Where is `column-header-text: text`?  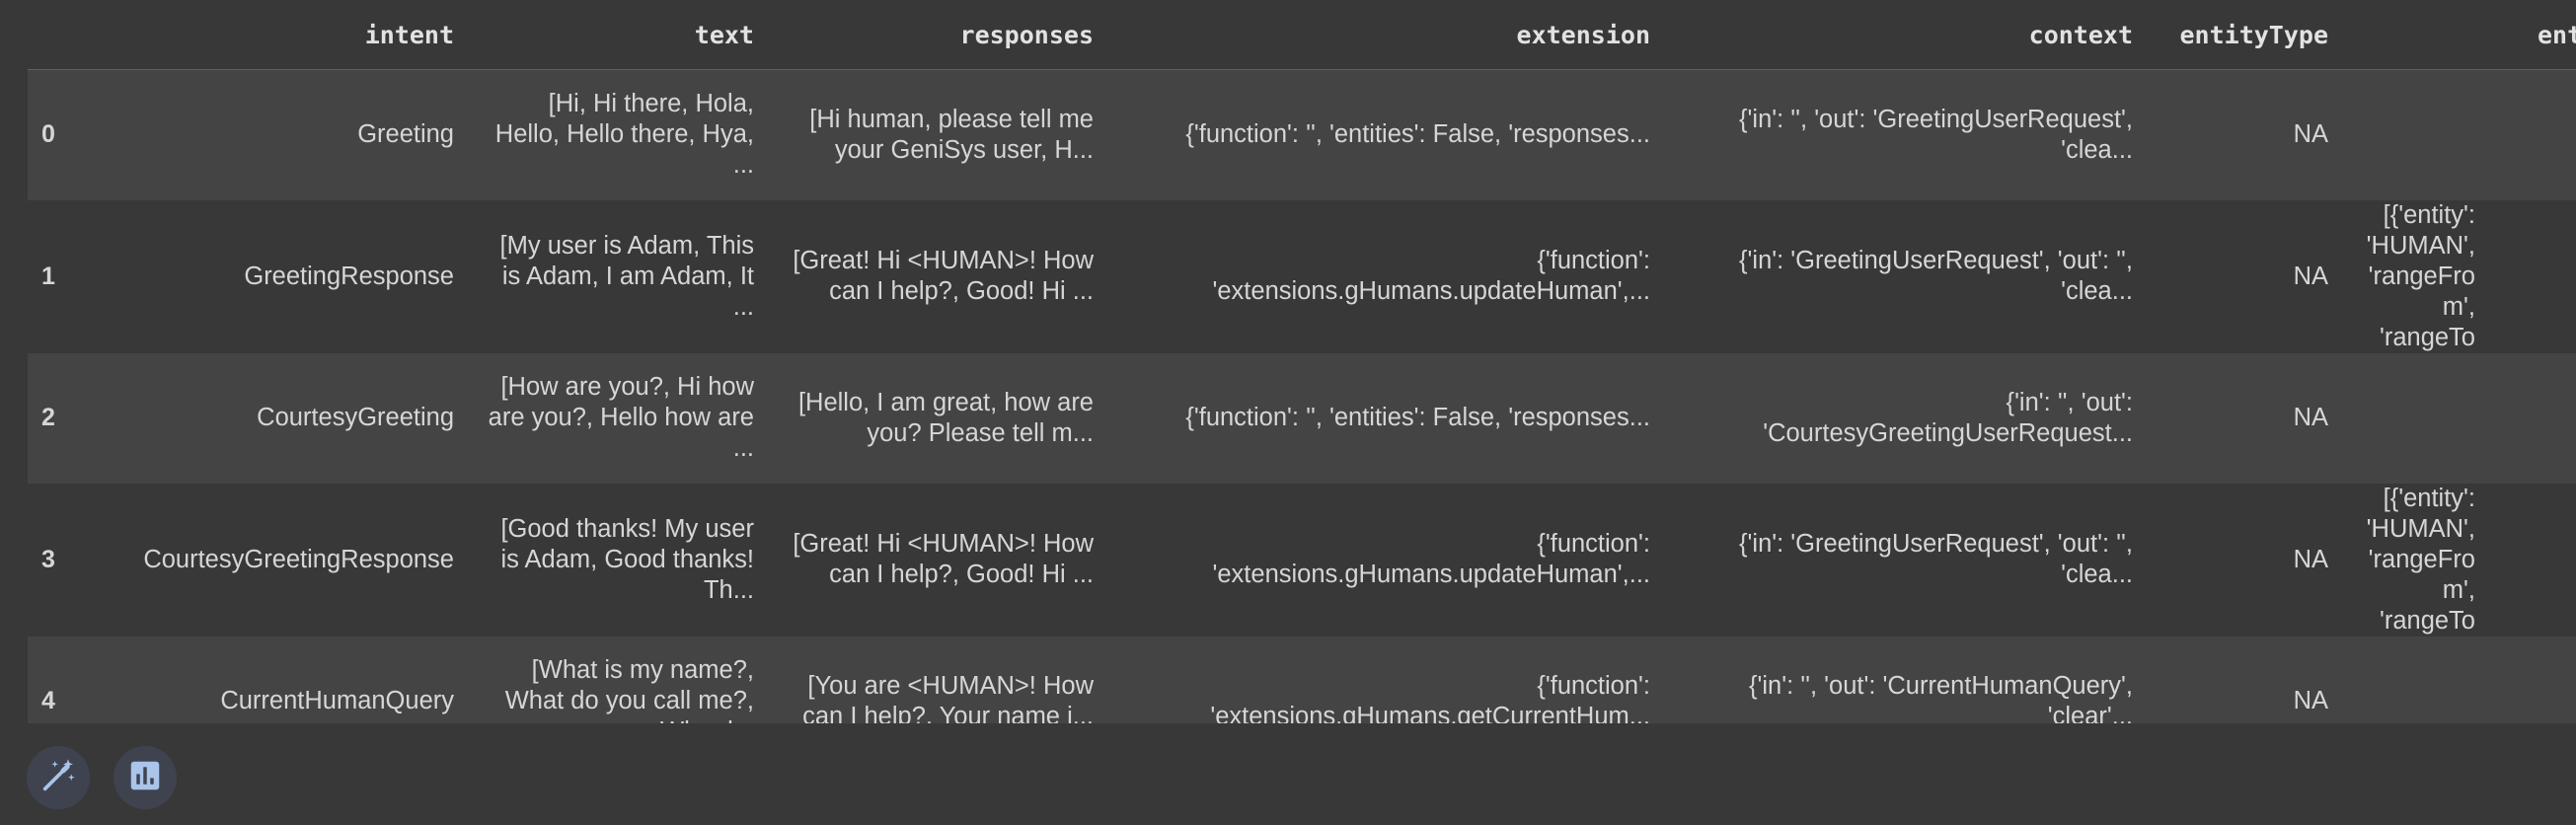 column-header-text: text is located at coordinates (616, 35).